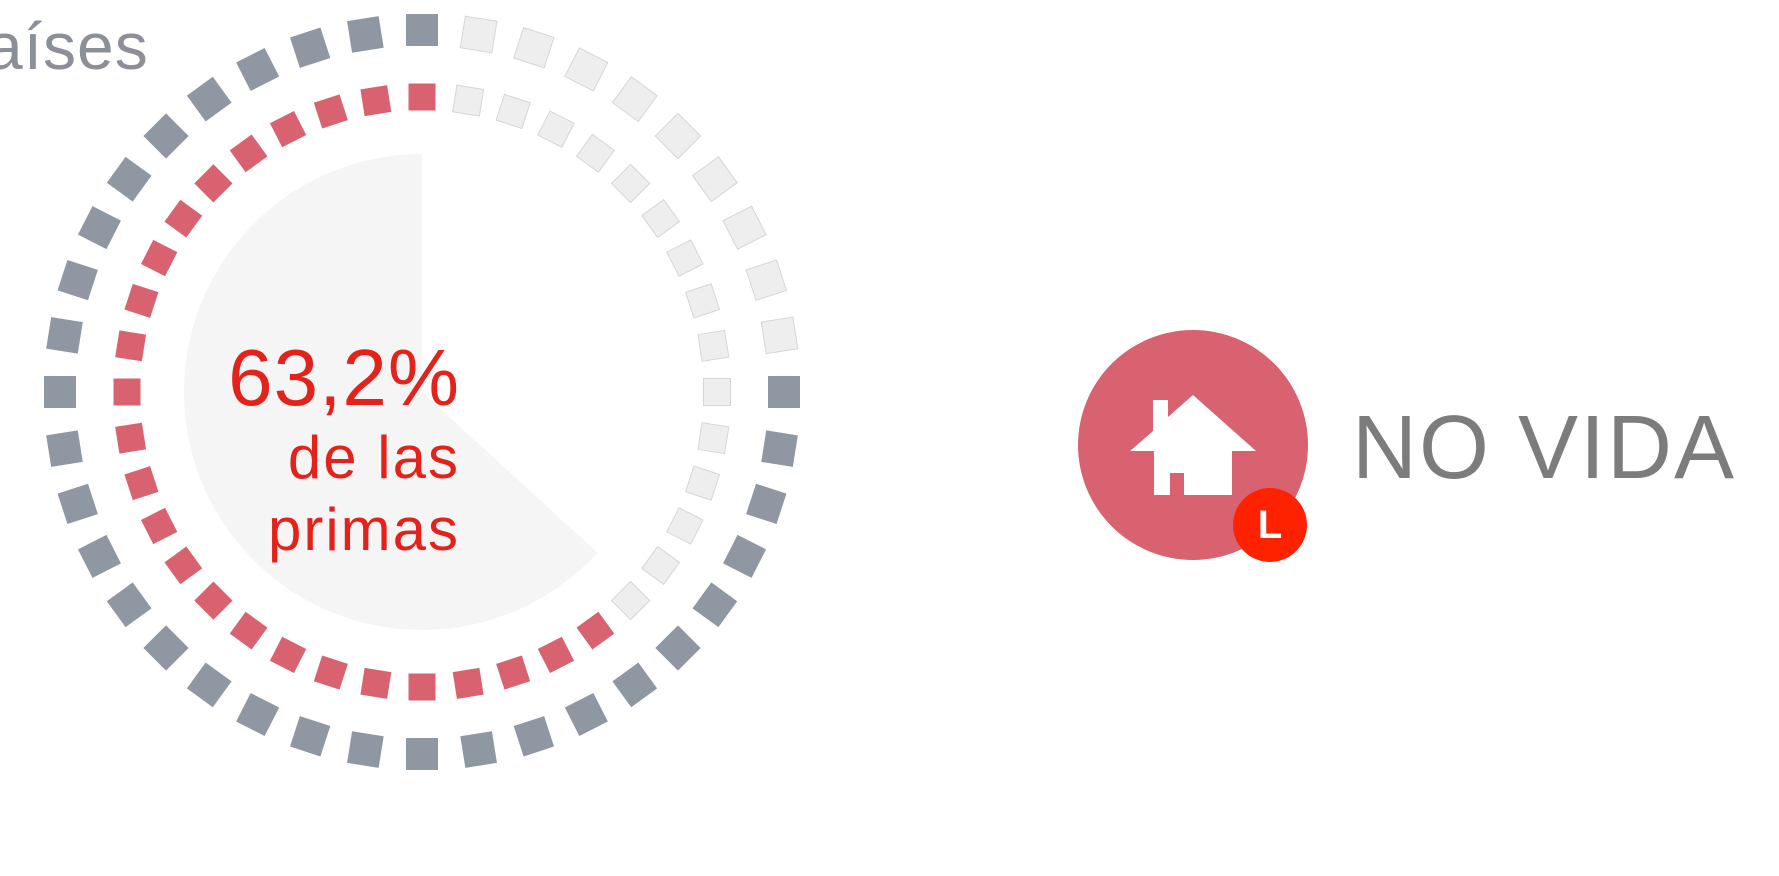 The image size is (1779, 876). I want to click on sublabel-line-2: primas, so click(363, 529).